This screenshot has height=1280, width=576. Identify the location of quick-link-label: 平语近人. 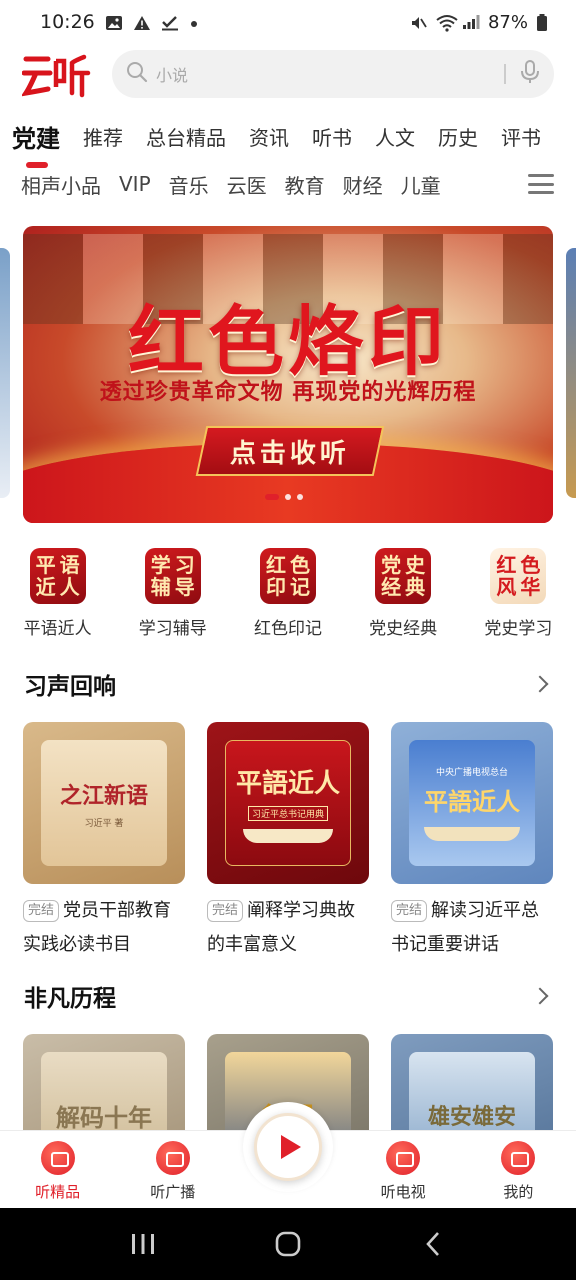
(57, 629).